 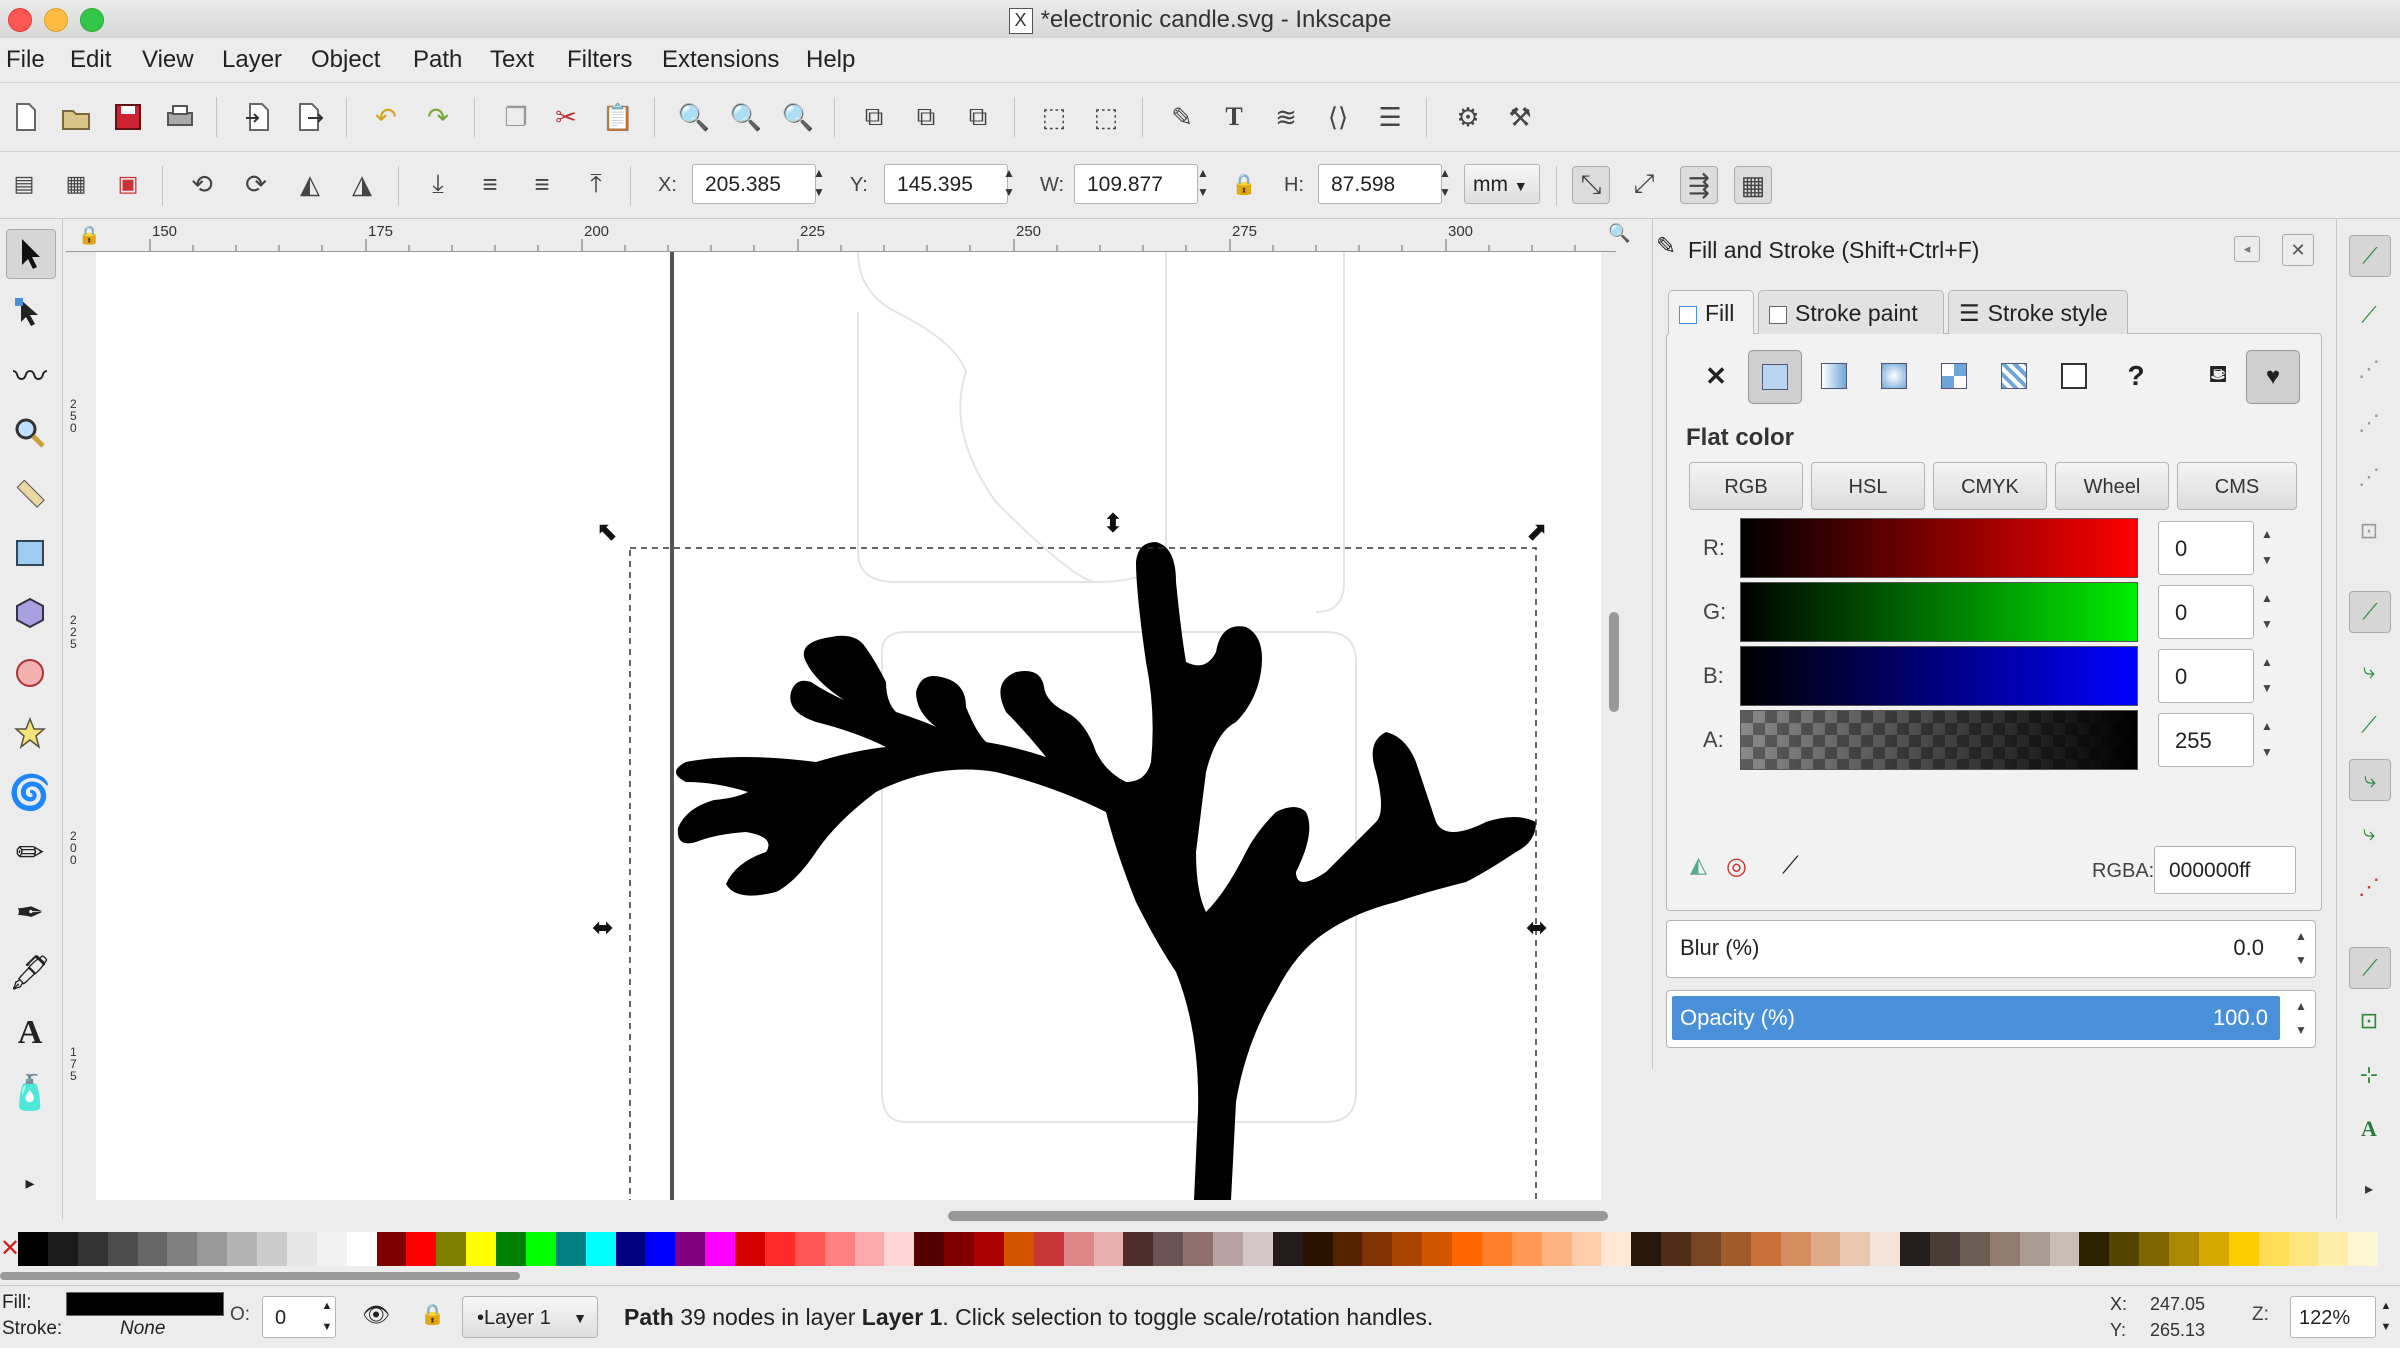 I want to click on menu-view: View, so click(x=168, y=60).